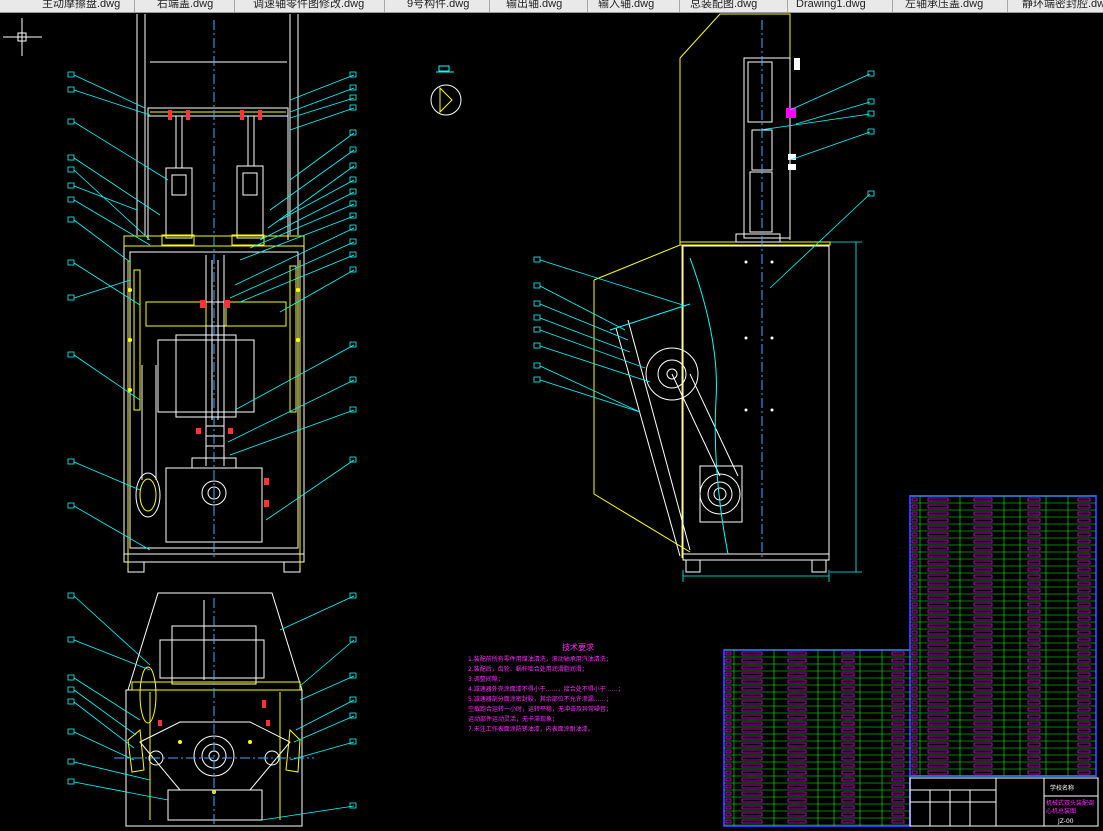 The width and height of the screenshot is (1103, 831). Describe the element at coordinates (831, 5) in the screenshot. I see `tab-label: Drawing1.dwg` at that location.